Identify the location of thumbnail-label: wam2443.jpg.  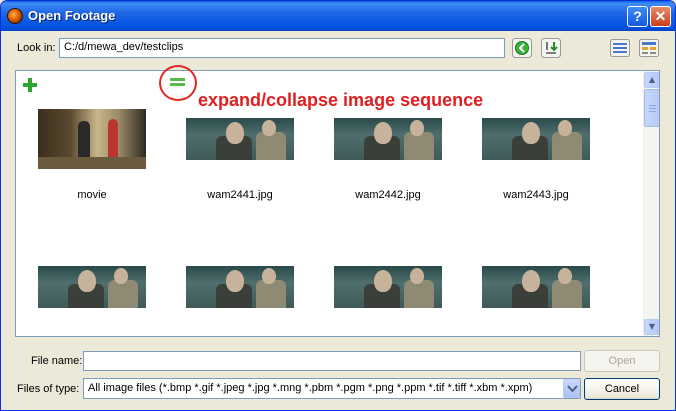
(536, 195).